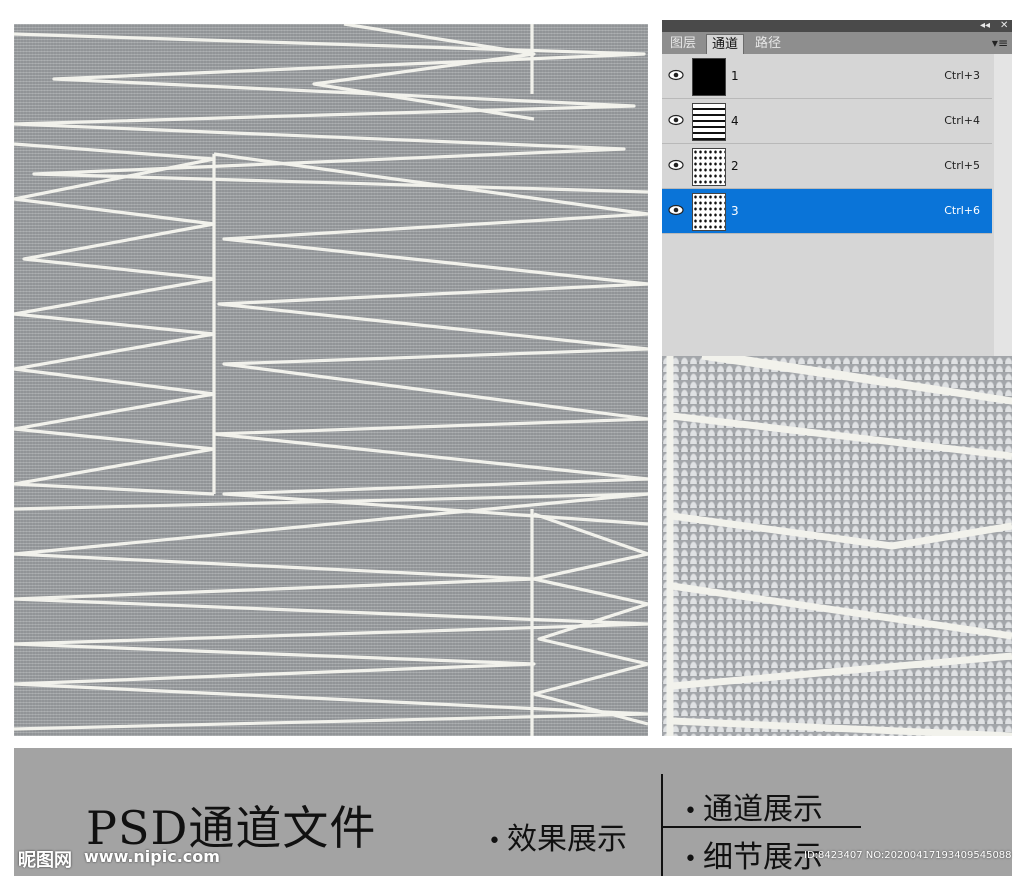  I want to click on channel-name: 3, so click(735, 211).